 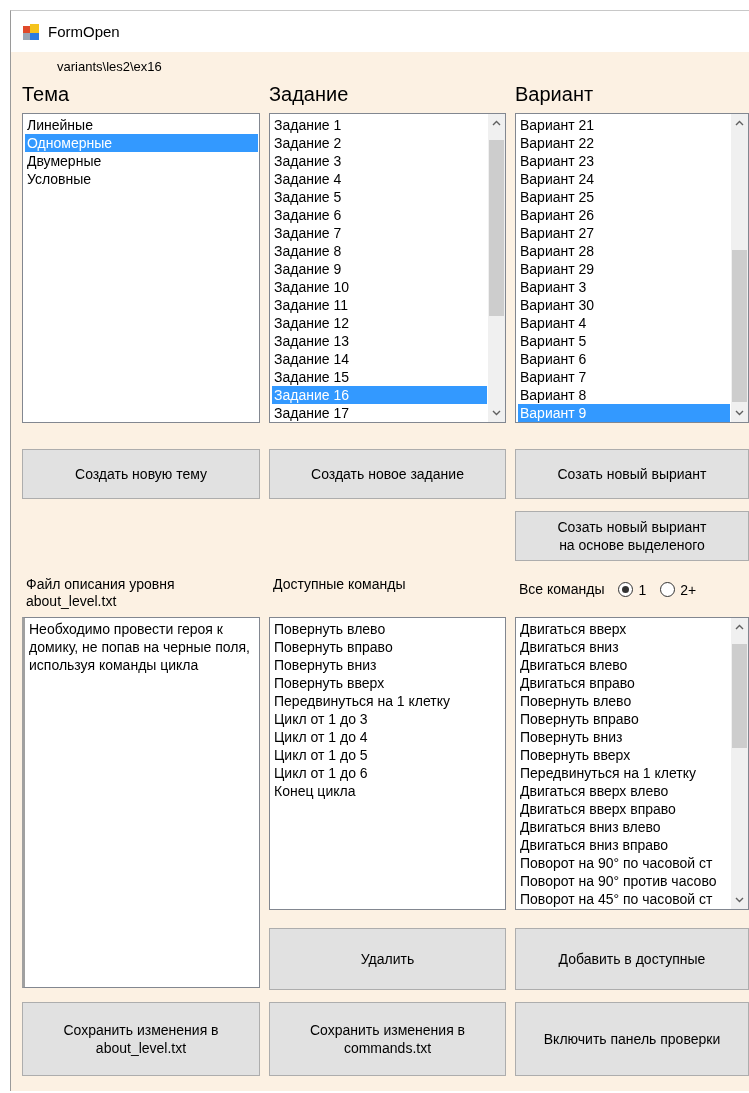 What do you see at coordinates (109, 67) in the screenshot?
I see `path-label: variants\les2\ex16` at bounding box center [109, 67].